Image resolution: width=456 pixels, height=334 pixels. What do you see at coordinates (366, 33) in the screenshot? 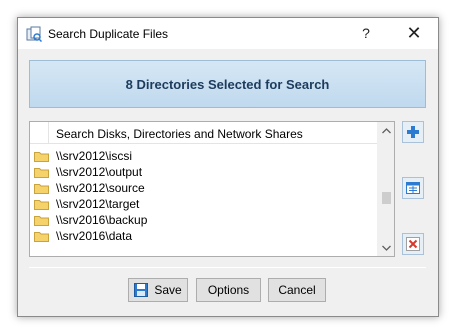
I see `help-button: ?` at bounding box center [366, 33].